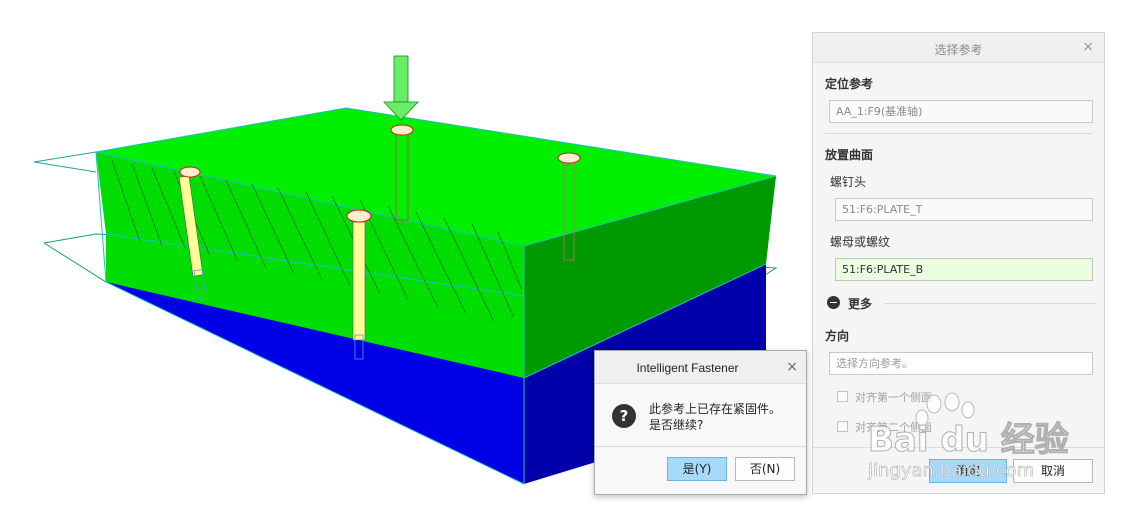 The image size is (1127, 514). I want to click on more-label: 更多, so click(860, 304).